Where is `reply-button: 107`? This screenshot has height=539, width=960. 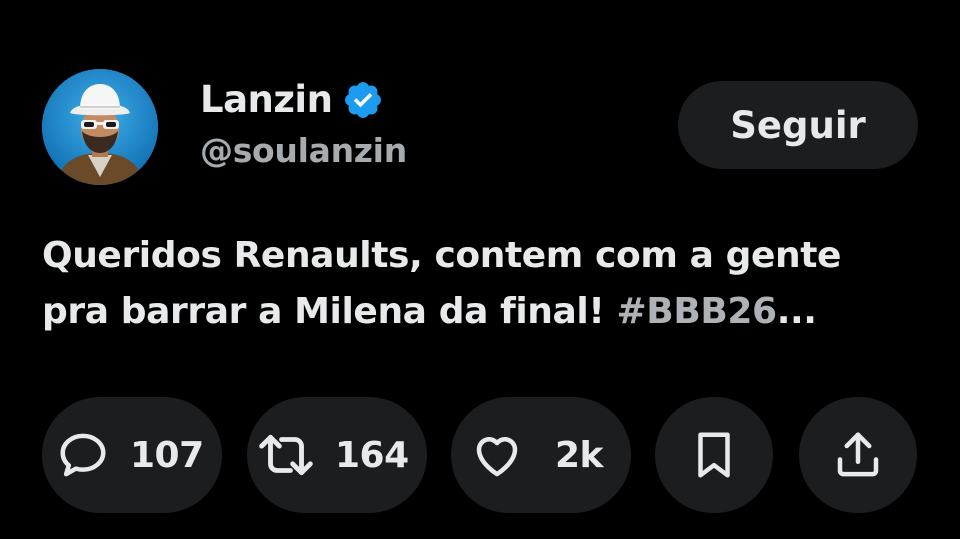 reply-button: 107 is located at coordinates (132, 455).